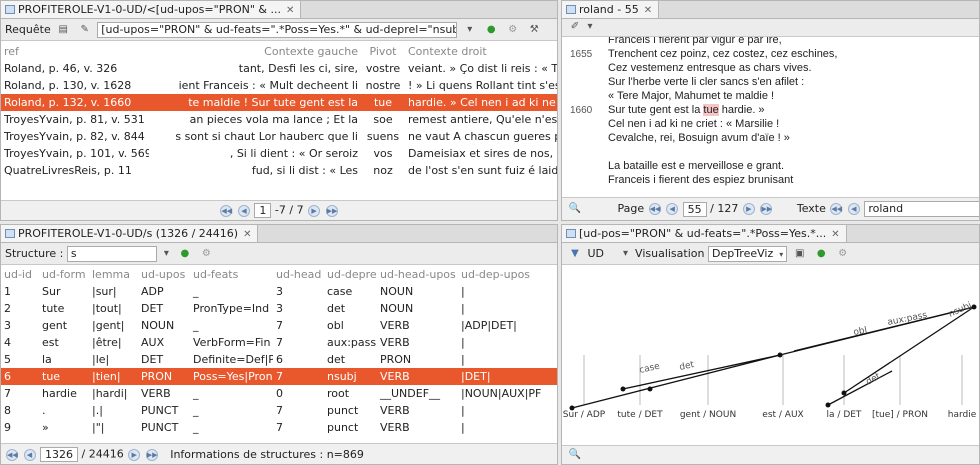 The width and height of the screenshot is (980, 465). Describe the element at coordinates (336, 359) in the screenshot. I see `cell-ud-deprel: det` at that location.